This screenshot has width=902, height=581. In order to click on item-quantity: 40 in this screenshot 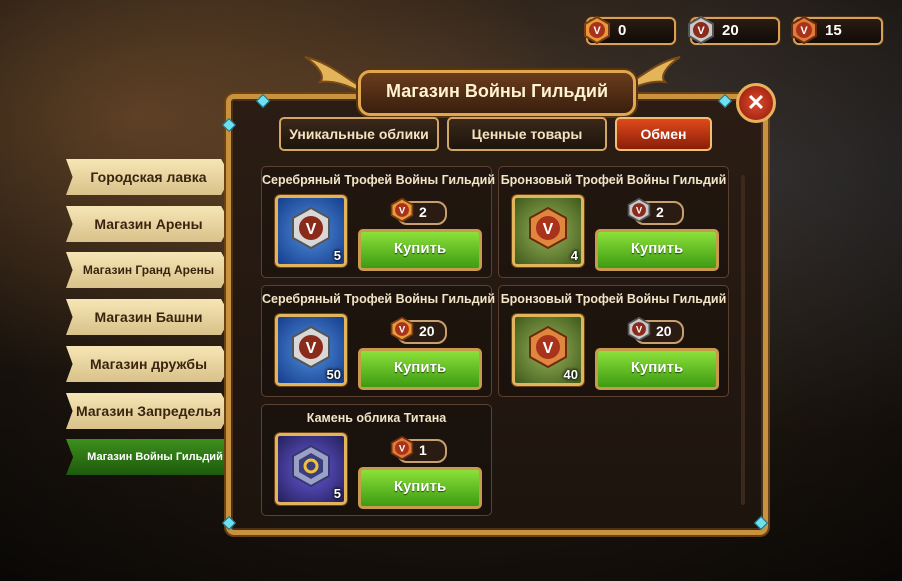, I will do `click(570, 374)`.